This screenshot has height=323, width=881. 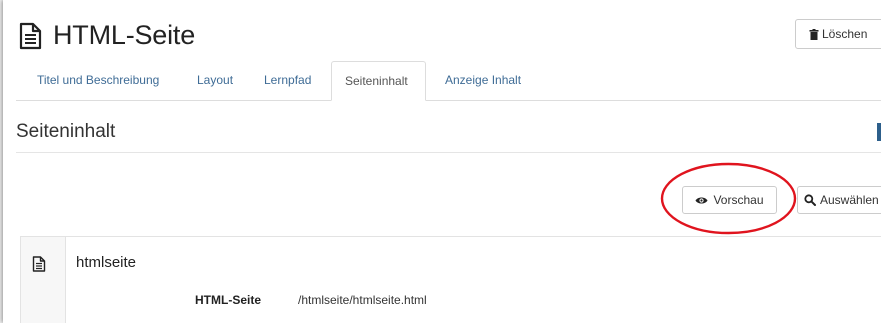 I want to click on delete-button: Löschen, so click(x=838, y=34).